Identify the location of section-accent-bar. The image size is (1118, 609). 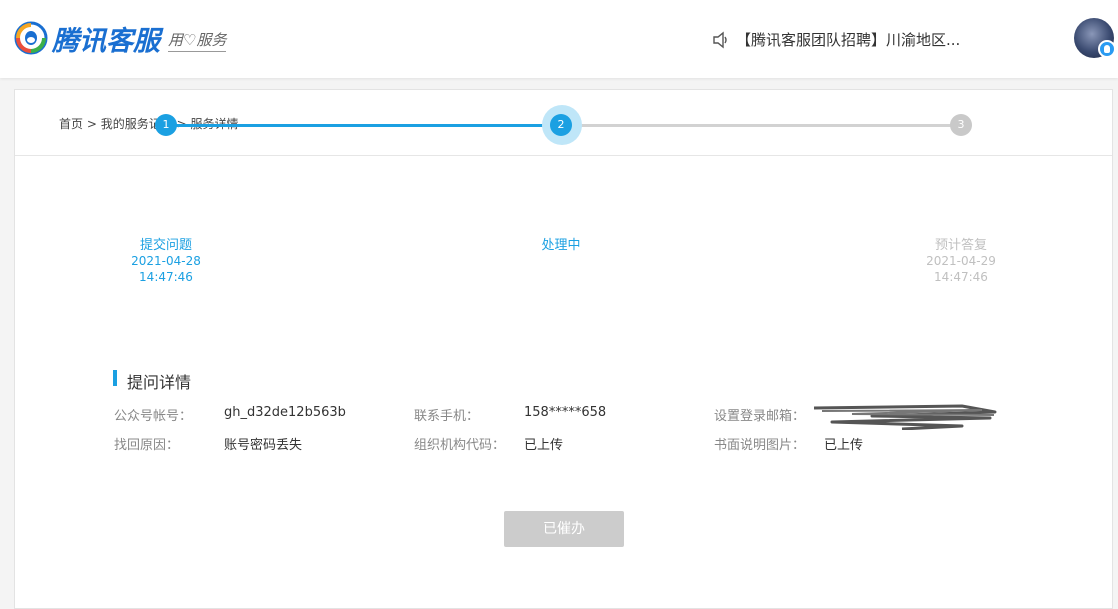
(115, 378).